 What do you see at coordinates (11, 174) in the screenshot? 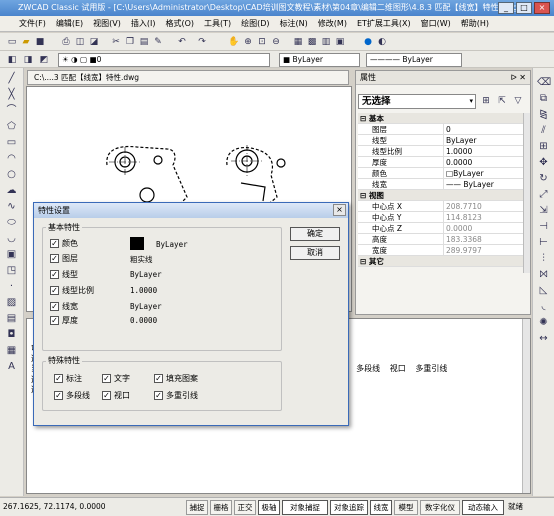
I see `circle-icon: ○` at bounding box center [11, 174].